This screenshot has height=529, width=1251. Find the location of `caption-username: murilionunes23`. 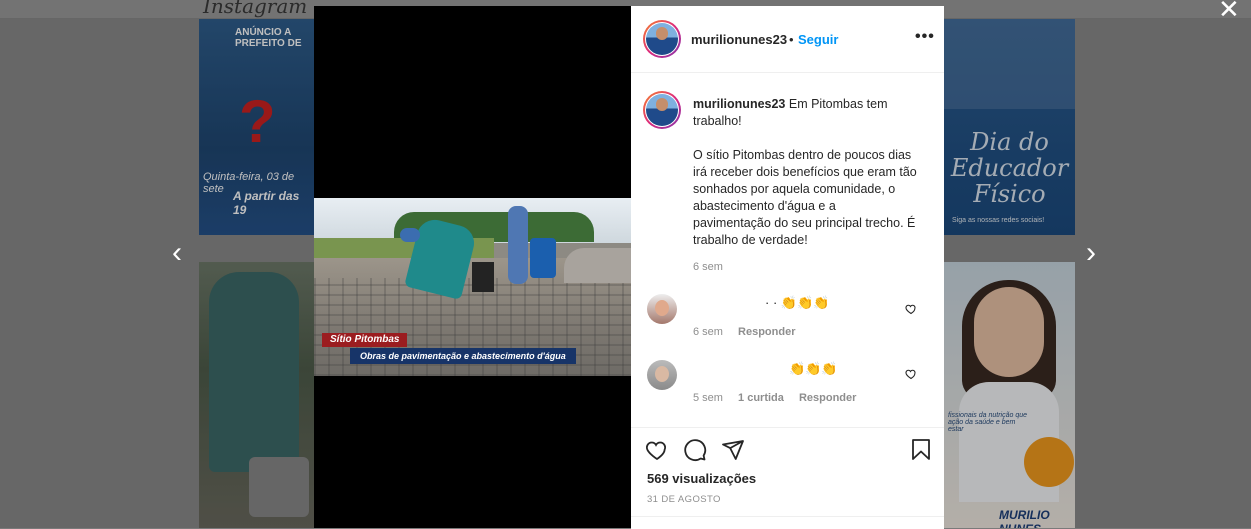

caption-username: murilionunes23 is located at coordinates (739, 104).